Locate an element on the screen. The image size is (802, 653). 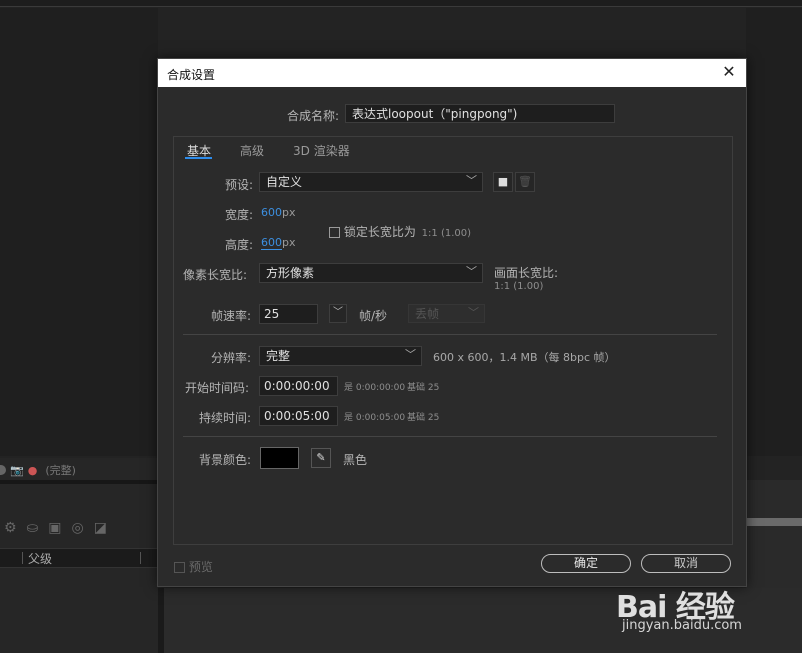
watermark-url: jingyan.baidu.com is located at coordinates (682, 625).